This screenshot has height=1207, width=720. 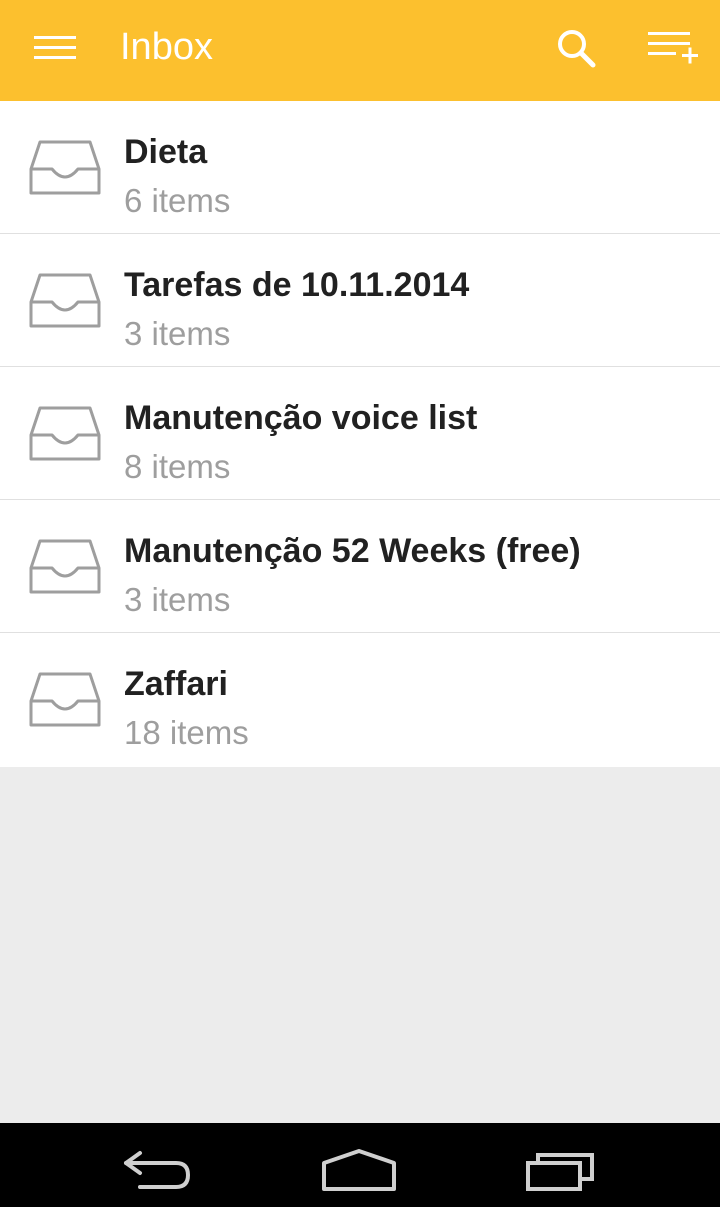 I want to click on list-title: Manutenção voice list, so click(x=301, y=418).